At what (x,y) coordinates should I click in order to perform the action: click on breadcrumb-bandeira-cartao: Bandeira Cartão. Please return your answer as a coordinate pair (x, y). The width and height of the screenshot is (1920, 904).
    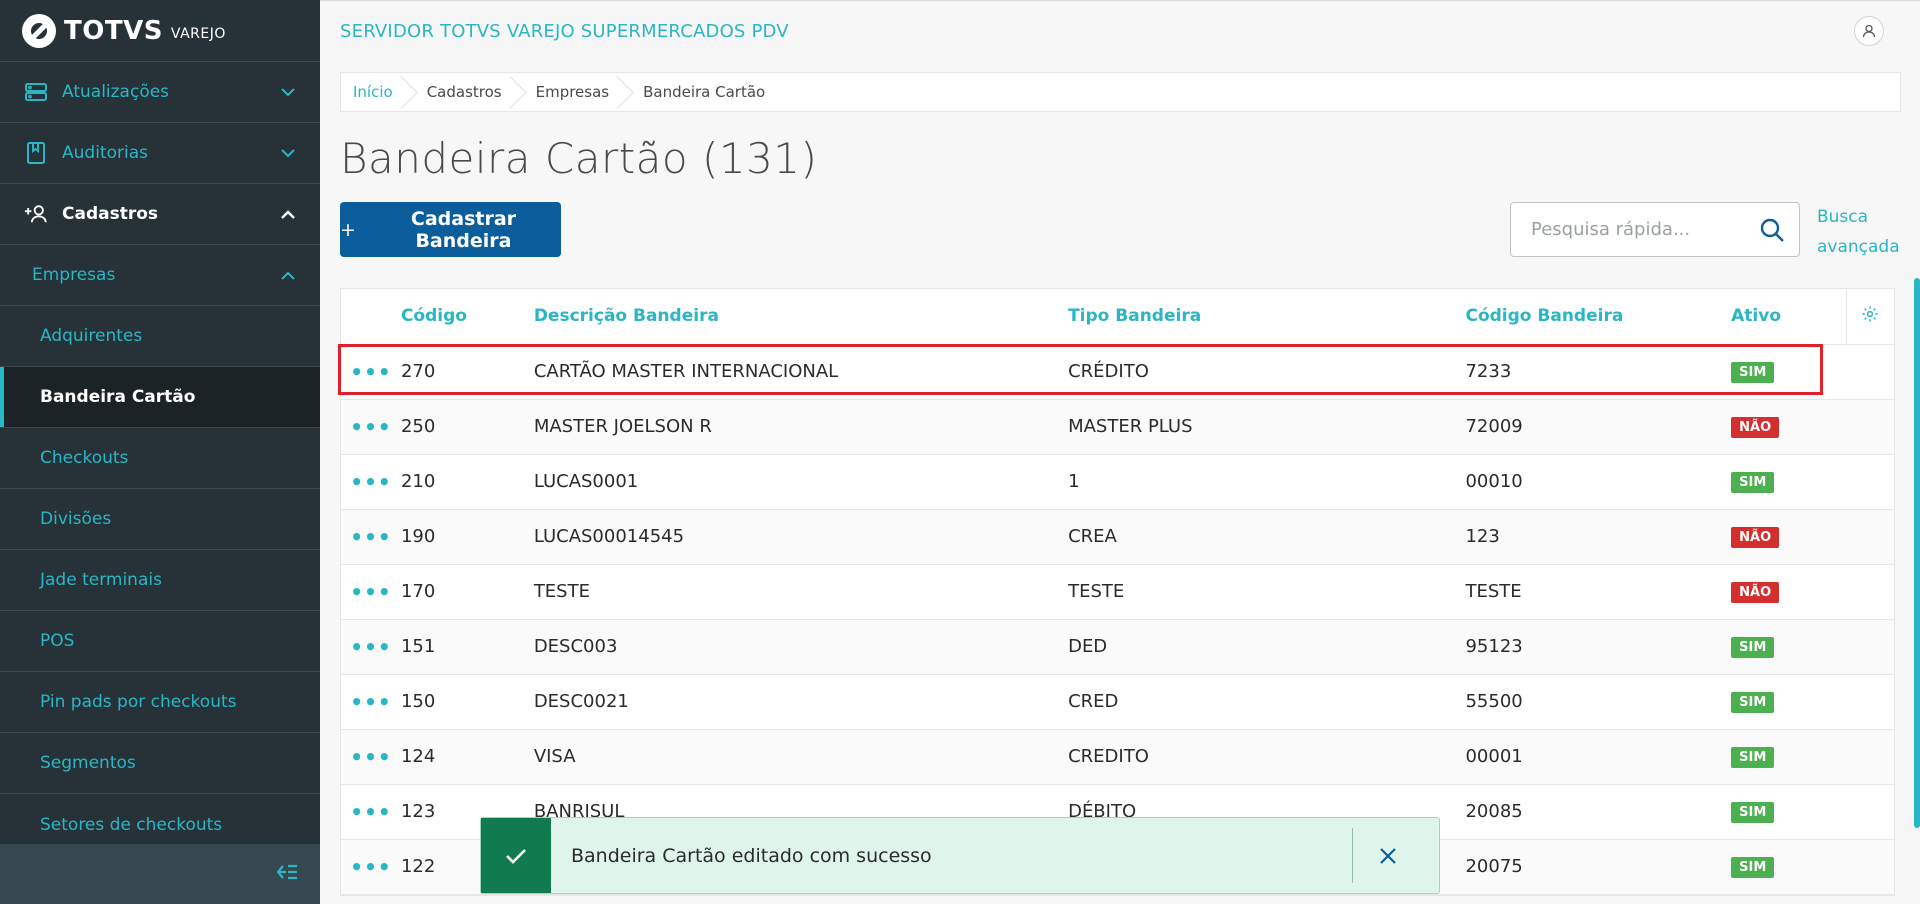
    Looking at the image, I should click on (704, 92).